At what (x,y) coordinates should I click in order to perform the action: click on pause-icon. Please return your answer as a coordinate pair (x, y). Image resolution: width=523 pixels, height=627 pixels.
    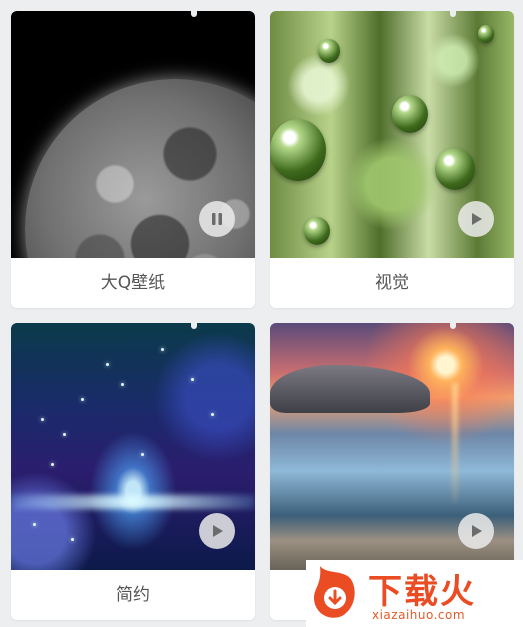
    Looking at the image, I should click on (217, 219).